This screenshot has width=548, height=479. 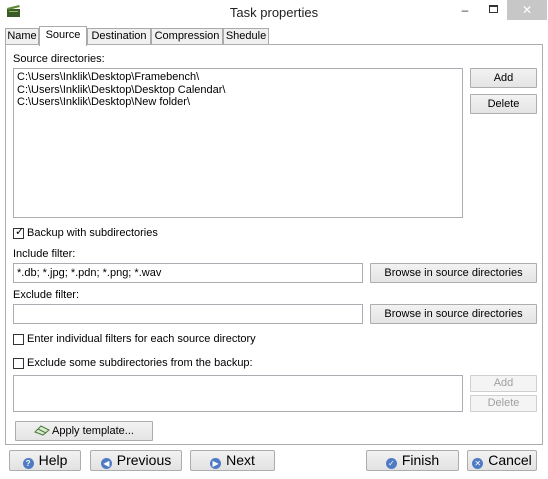 What do you see at coordinates (502, 460) in the screenshot?
I see `cancel-button: ✕ Cancel` at bounding box center [502, 460].